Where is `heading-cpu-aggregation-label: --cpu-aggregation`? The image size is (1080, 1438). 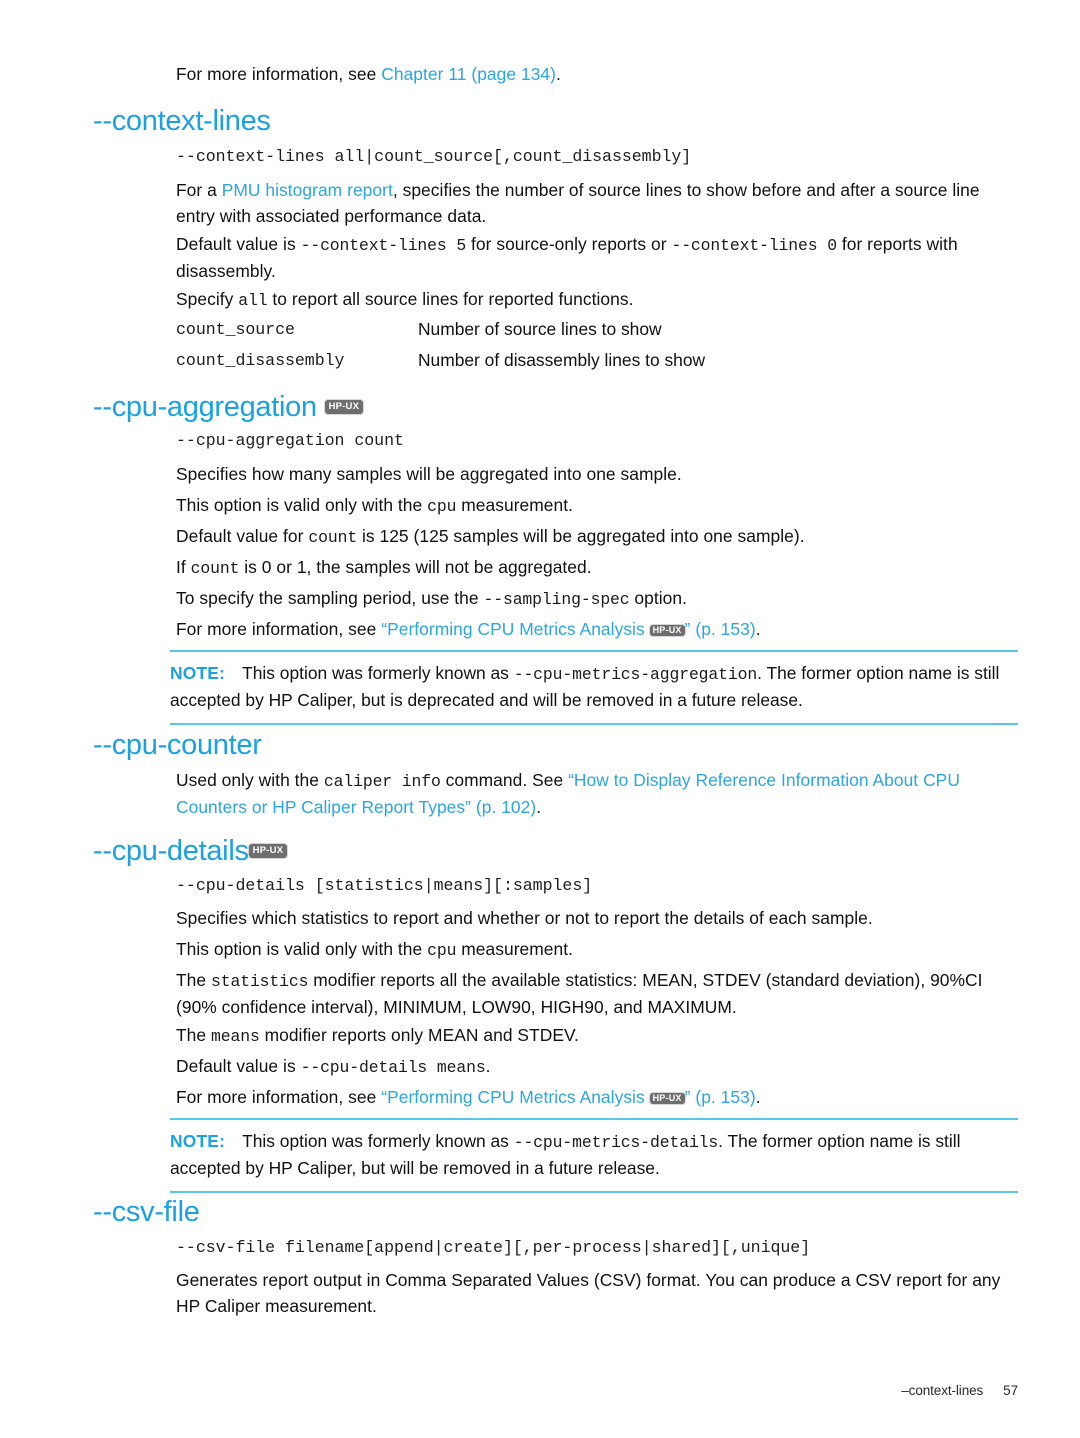
heading-cpu-aggregation-label: --cpu-aggregation is located at coordinates (205, 407).